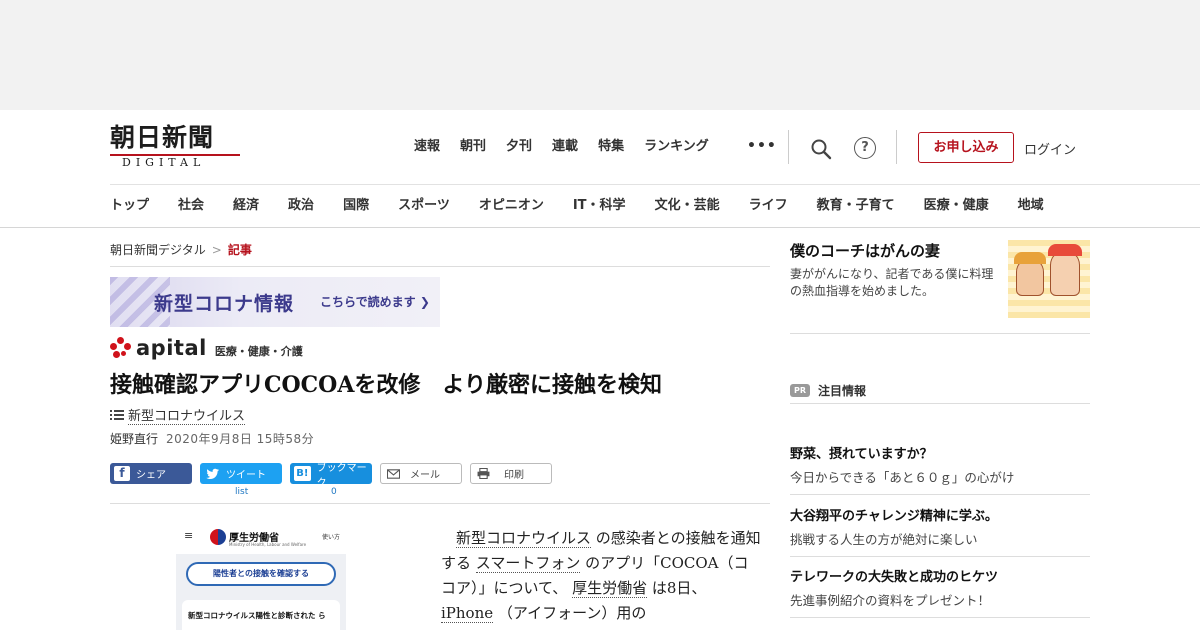  I want to click on category-nav-item: 地域, so click(1031, 206).